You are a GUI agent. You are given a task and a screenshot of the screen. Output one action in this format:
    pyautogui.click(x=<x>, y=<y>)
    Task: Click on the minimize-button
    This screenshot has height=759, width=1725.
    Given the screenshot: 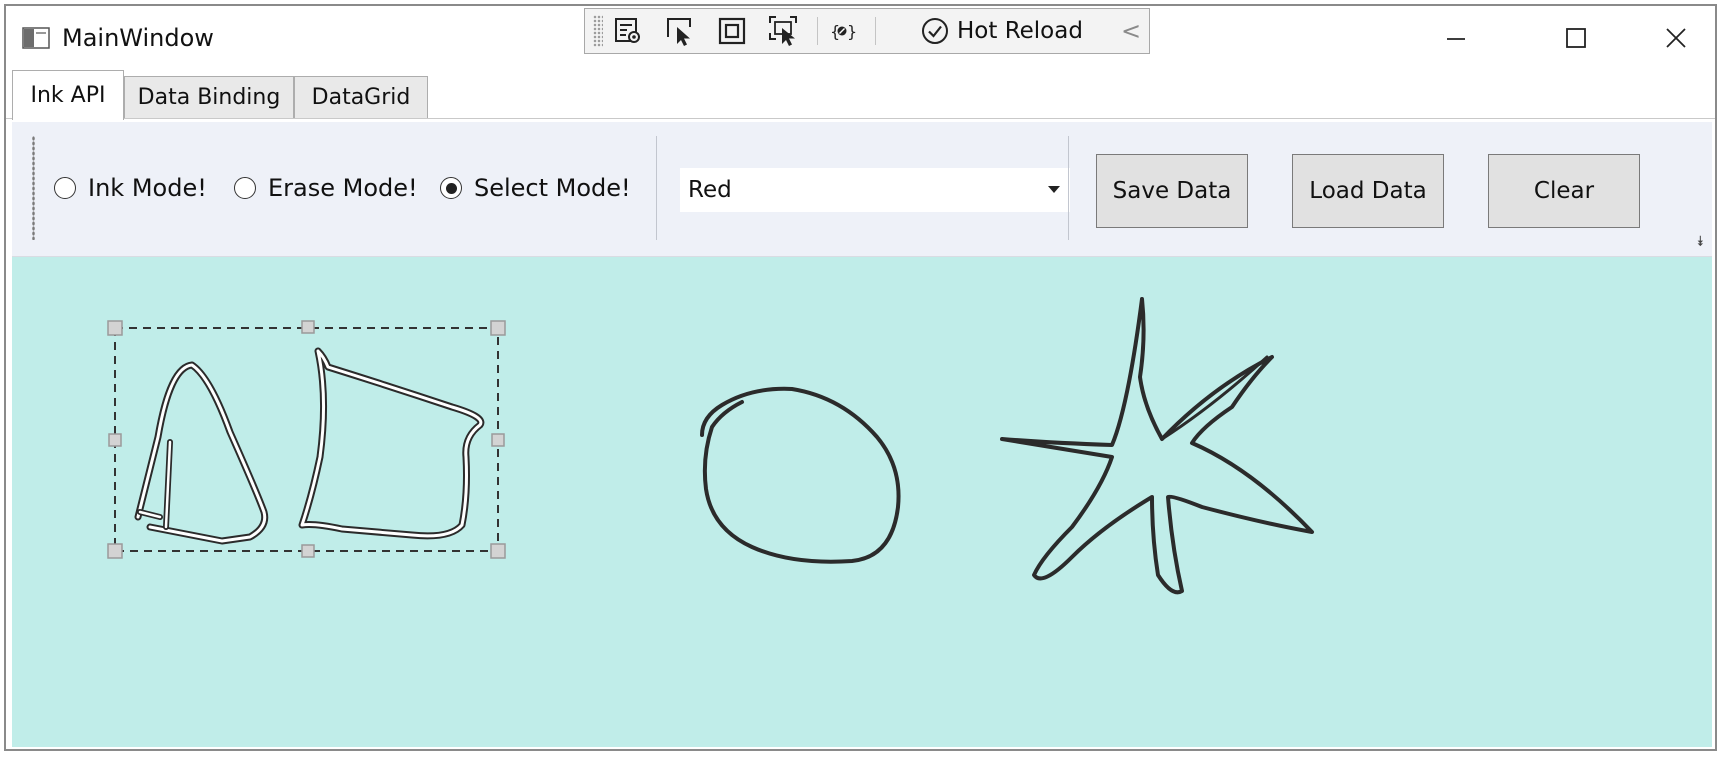 What is the action you would take?
    pyautogui.click(x=1456, y=38)
    